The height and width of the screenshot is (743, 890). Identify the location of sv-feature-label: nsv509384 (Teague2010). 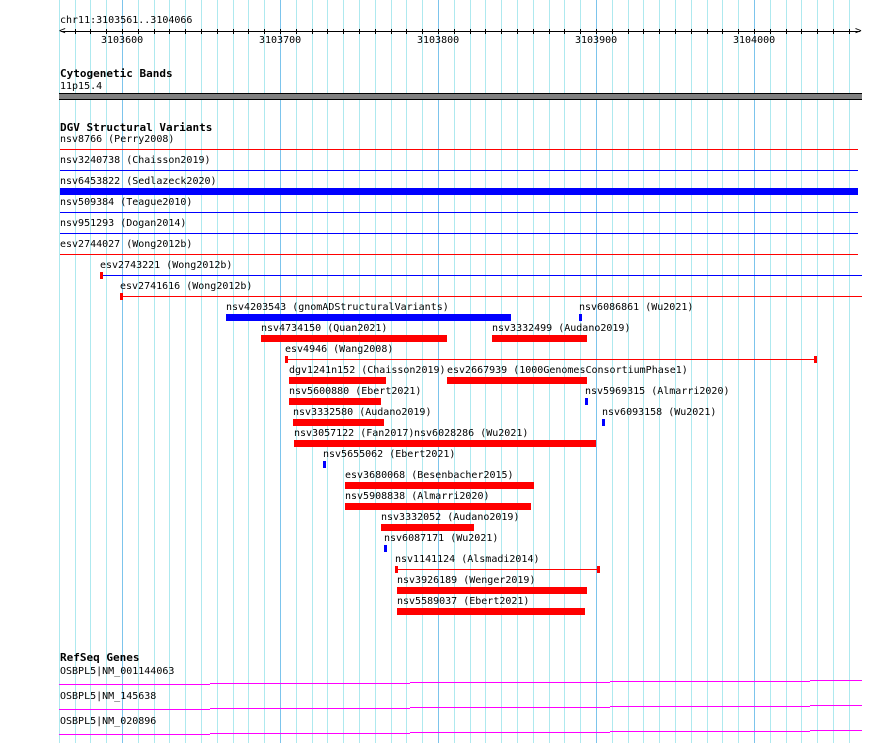
(126, 202).